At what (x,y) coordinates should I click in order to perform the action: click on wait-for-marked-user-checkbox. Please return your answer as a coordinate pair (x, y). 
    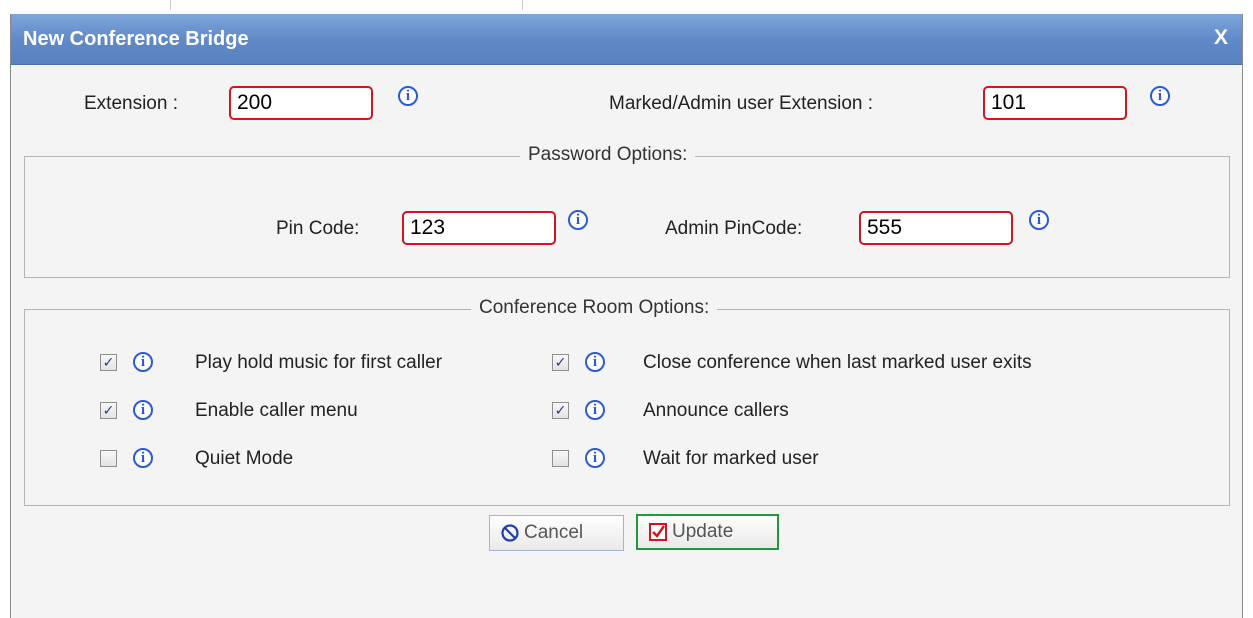
    Looking at the image, I should click on (560, 458).